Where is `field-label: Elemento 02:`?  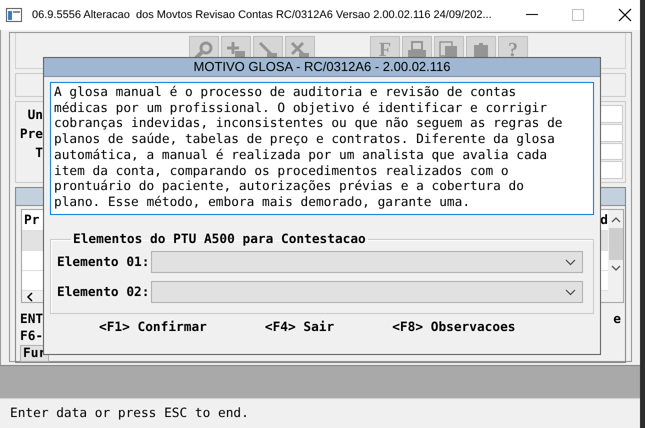 field-label: Elemento 02: is located at coordinates (103, 292).